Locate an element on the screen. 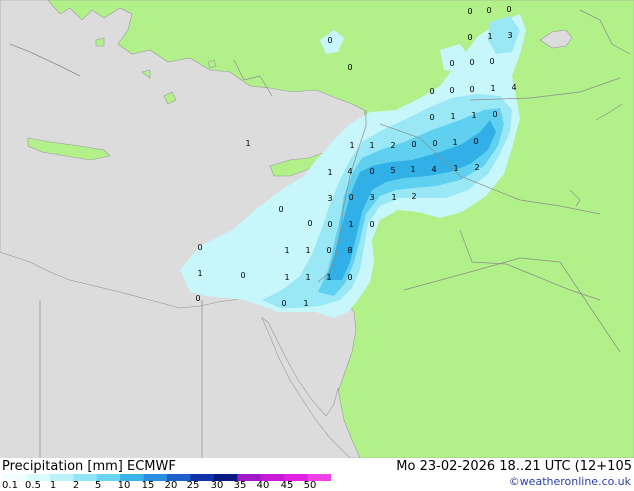 The width and height of the screenshot is (634, 491). legend-tick-label: 0.5 is located at coordinates (33, 485).